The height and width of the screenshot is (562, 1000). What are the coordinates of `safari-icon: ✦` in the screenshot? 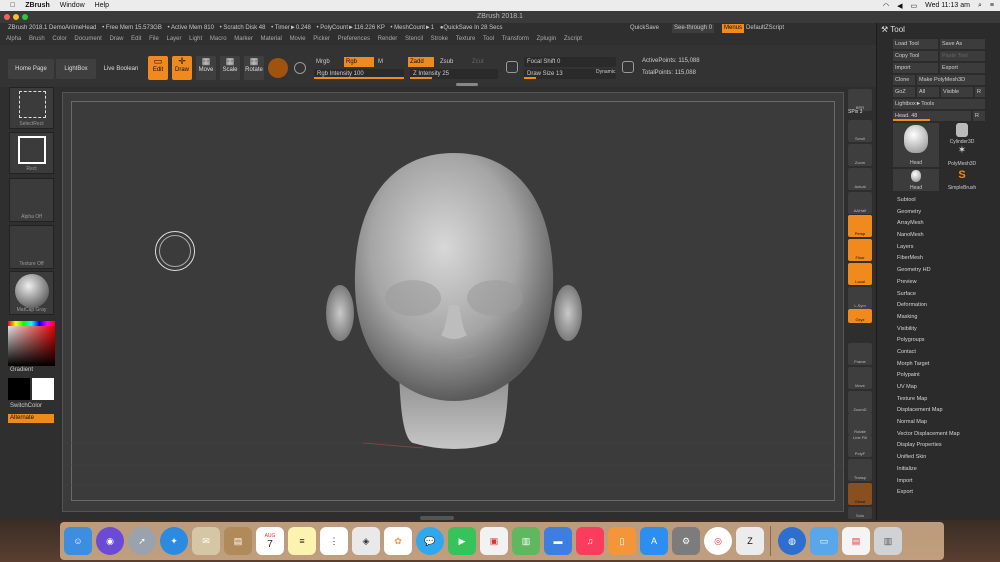 It's located at (174, 541).